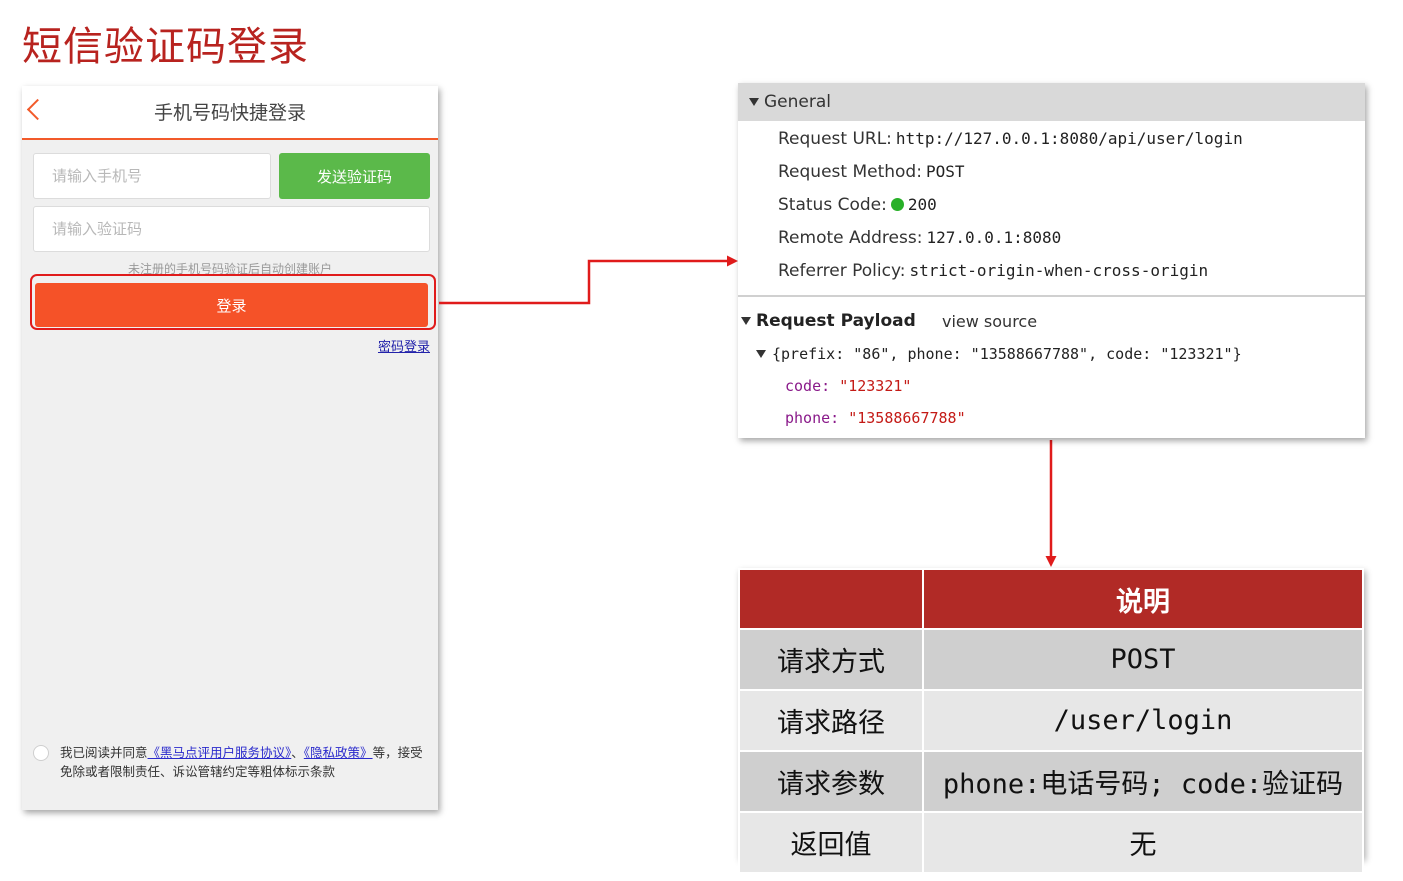  I want to click on payload-code-key: code:, so click(808, 386).